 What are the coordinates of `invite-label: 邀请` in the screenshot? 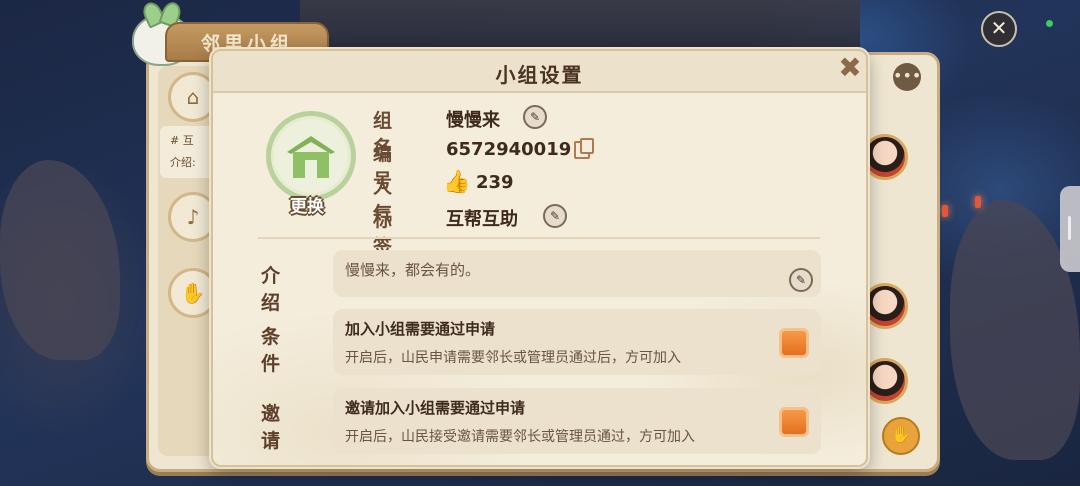 It's located at (277, 427).